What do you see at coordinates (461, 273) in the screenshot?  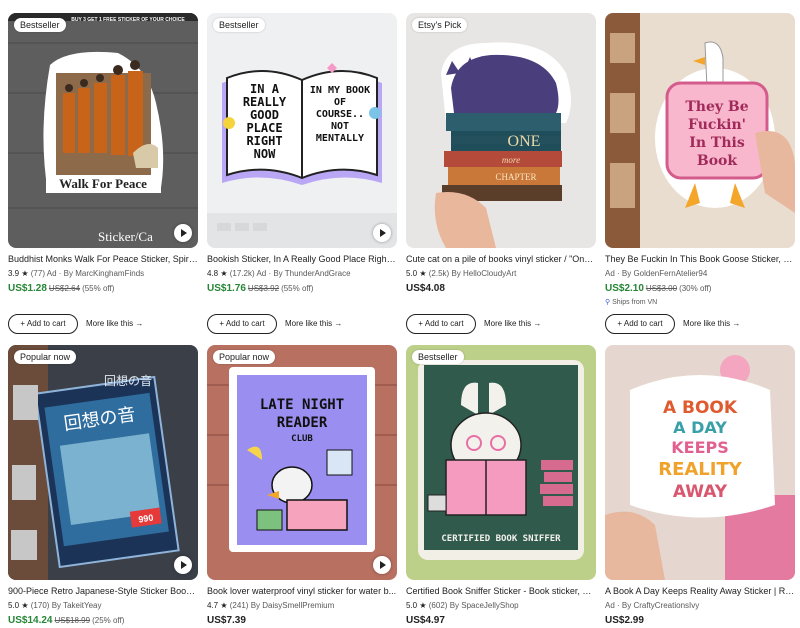 I see `listing-meta: 5.0 ★ (2.5k) By HelloCloudyArt` at bounding box center [461, 273].